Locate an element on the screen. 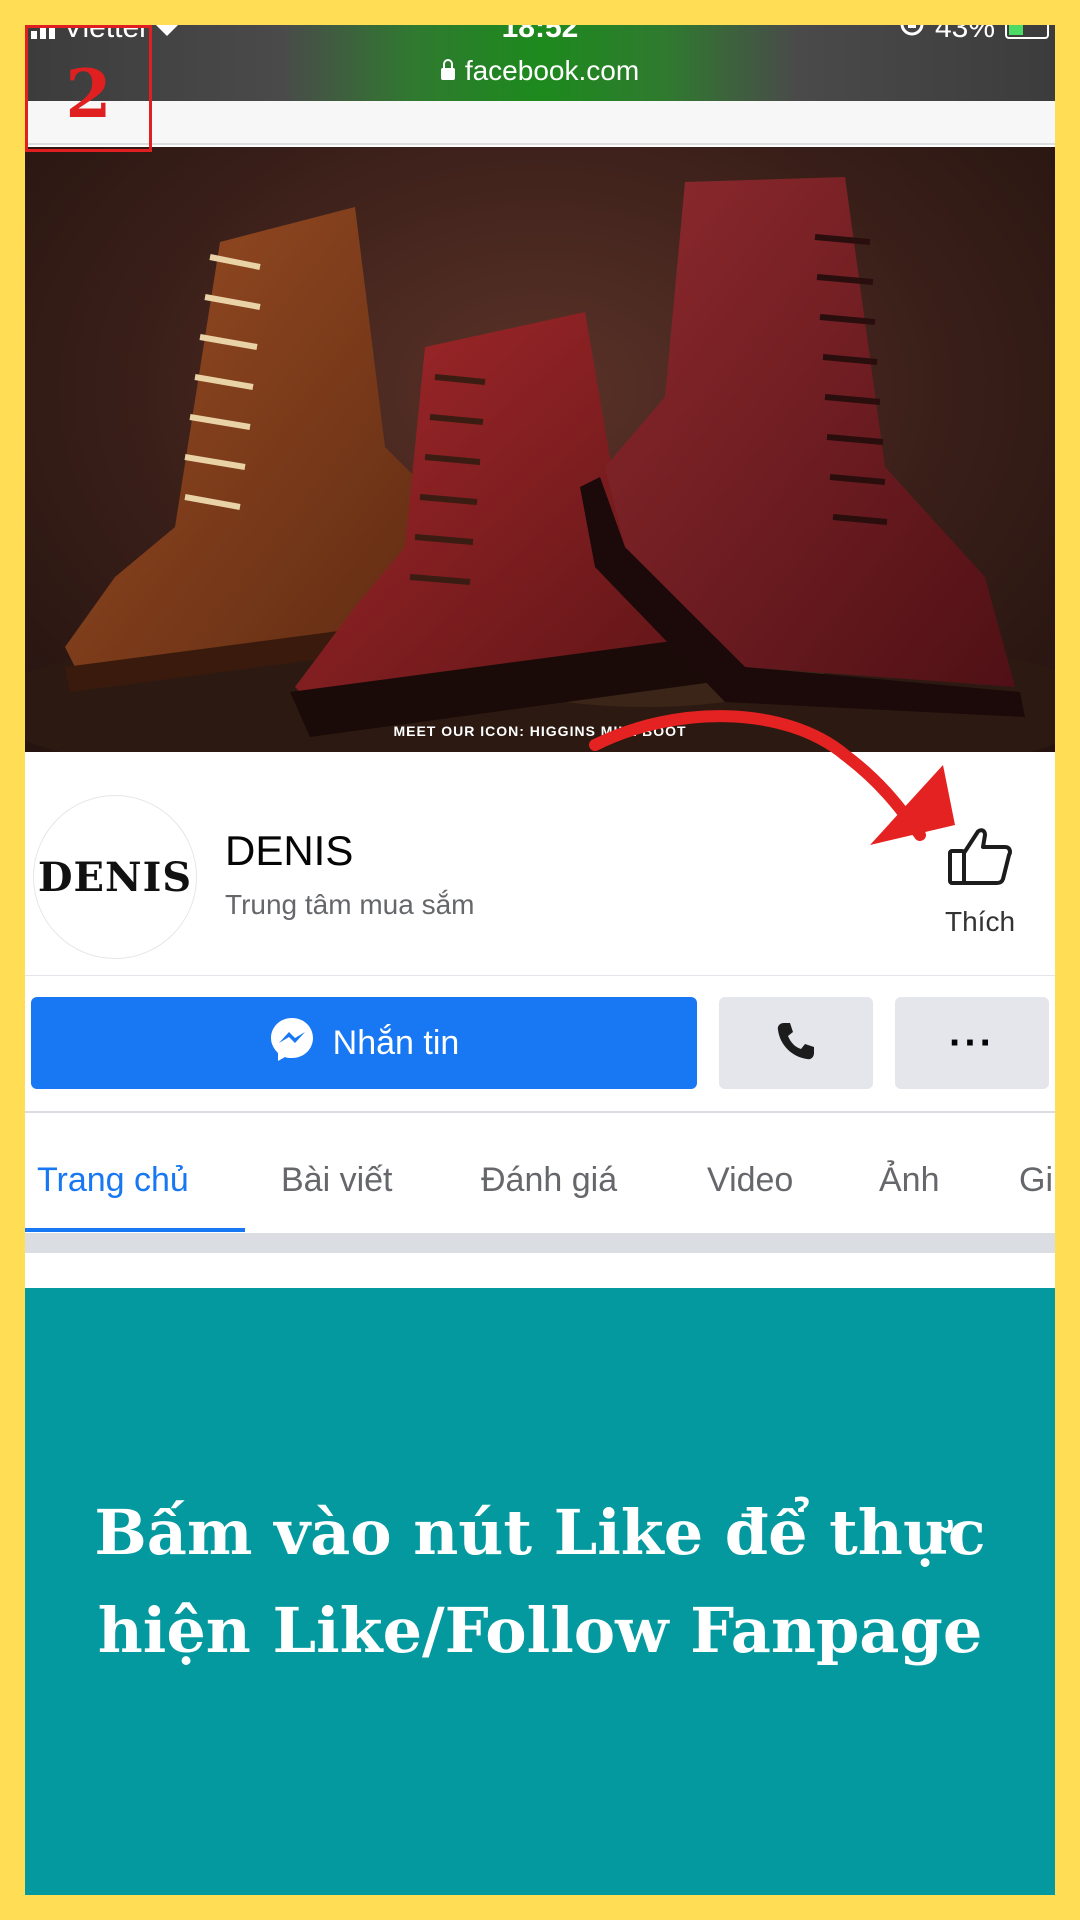 The image size is (1080, 1920). lock-icon is located at coordinates (447, 69).